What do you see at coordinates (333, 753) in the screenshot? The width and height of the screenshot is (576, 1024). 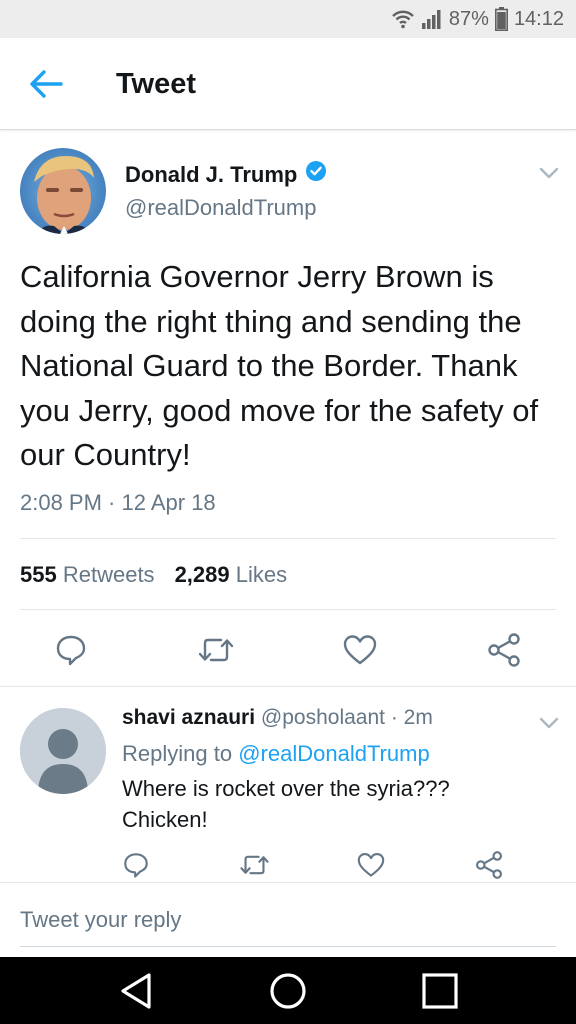 I see `replying-to-mention: @realDonaldTrump` at bounding box center [333, 753].